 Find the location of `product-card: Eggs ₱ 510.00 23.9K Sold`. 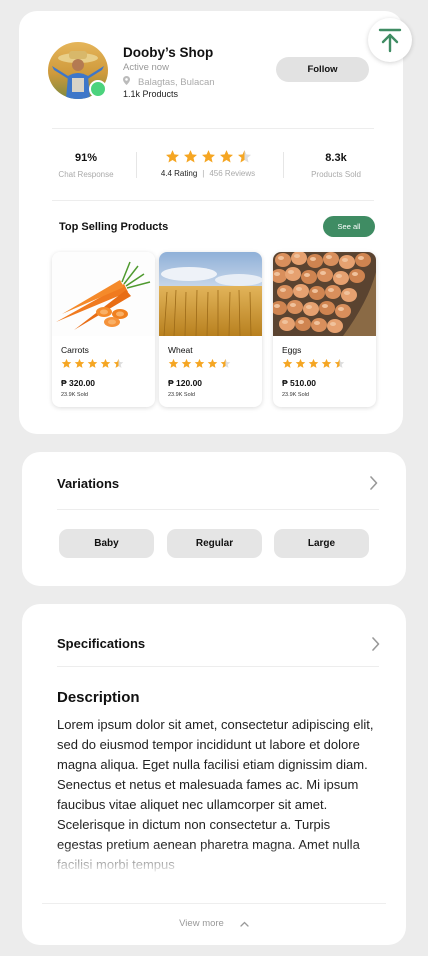

product-card: Eggs ₱ 510.00 23.9K Sold is located at coordinates (324, 329).